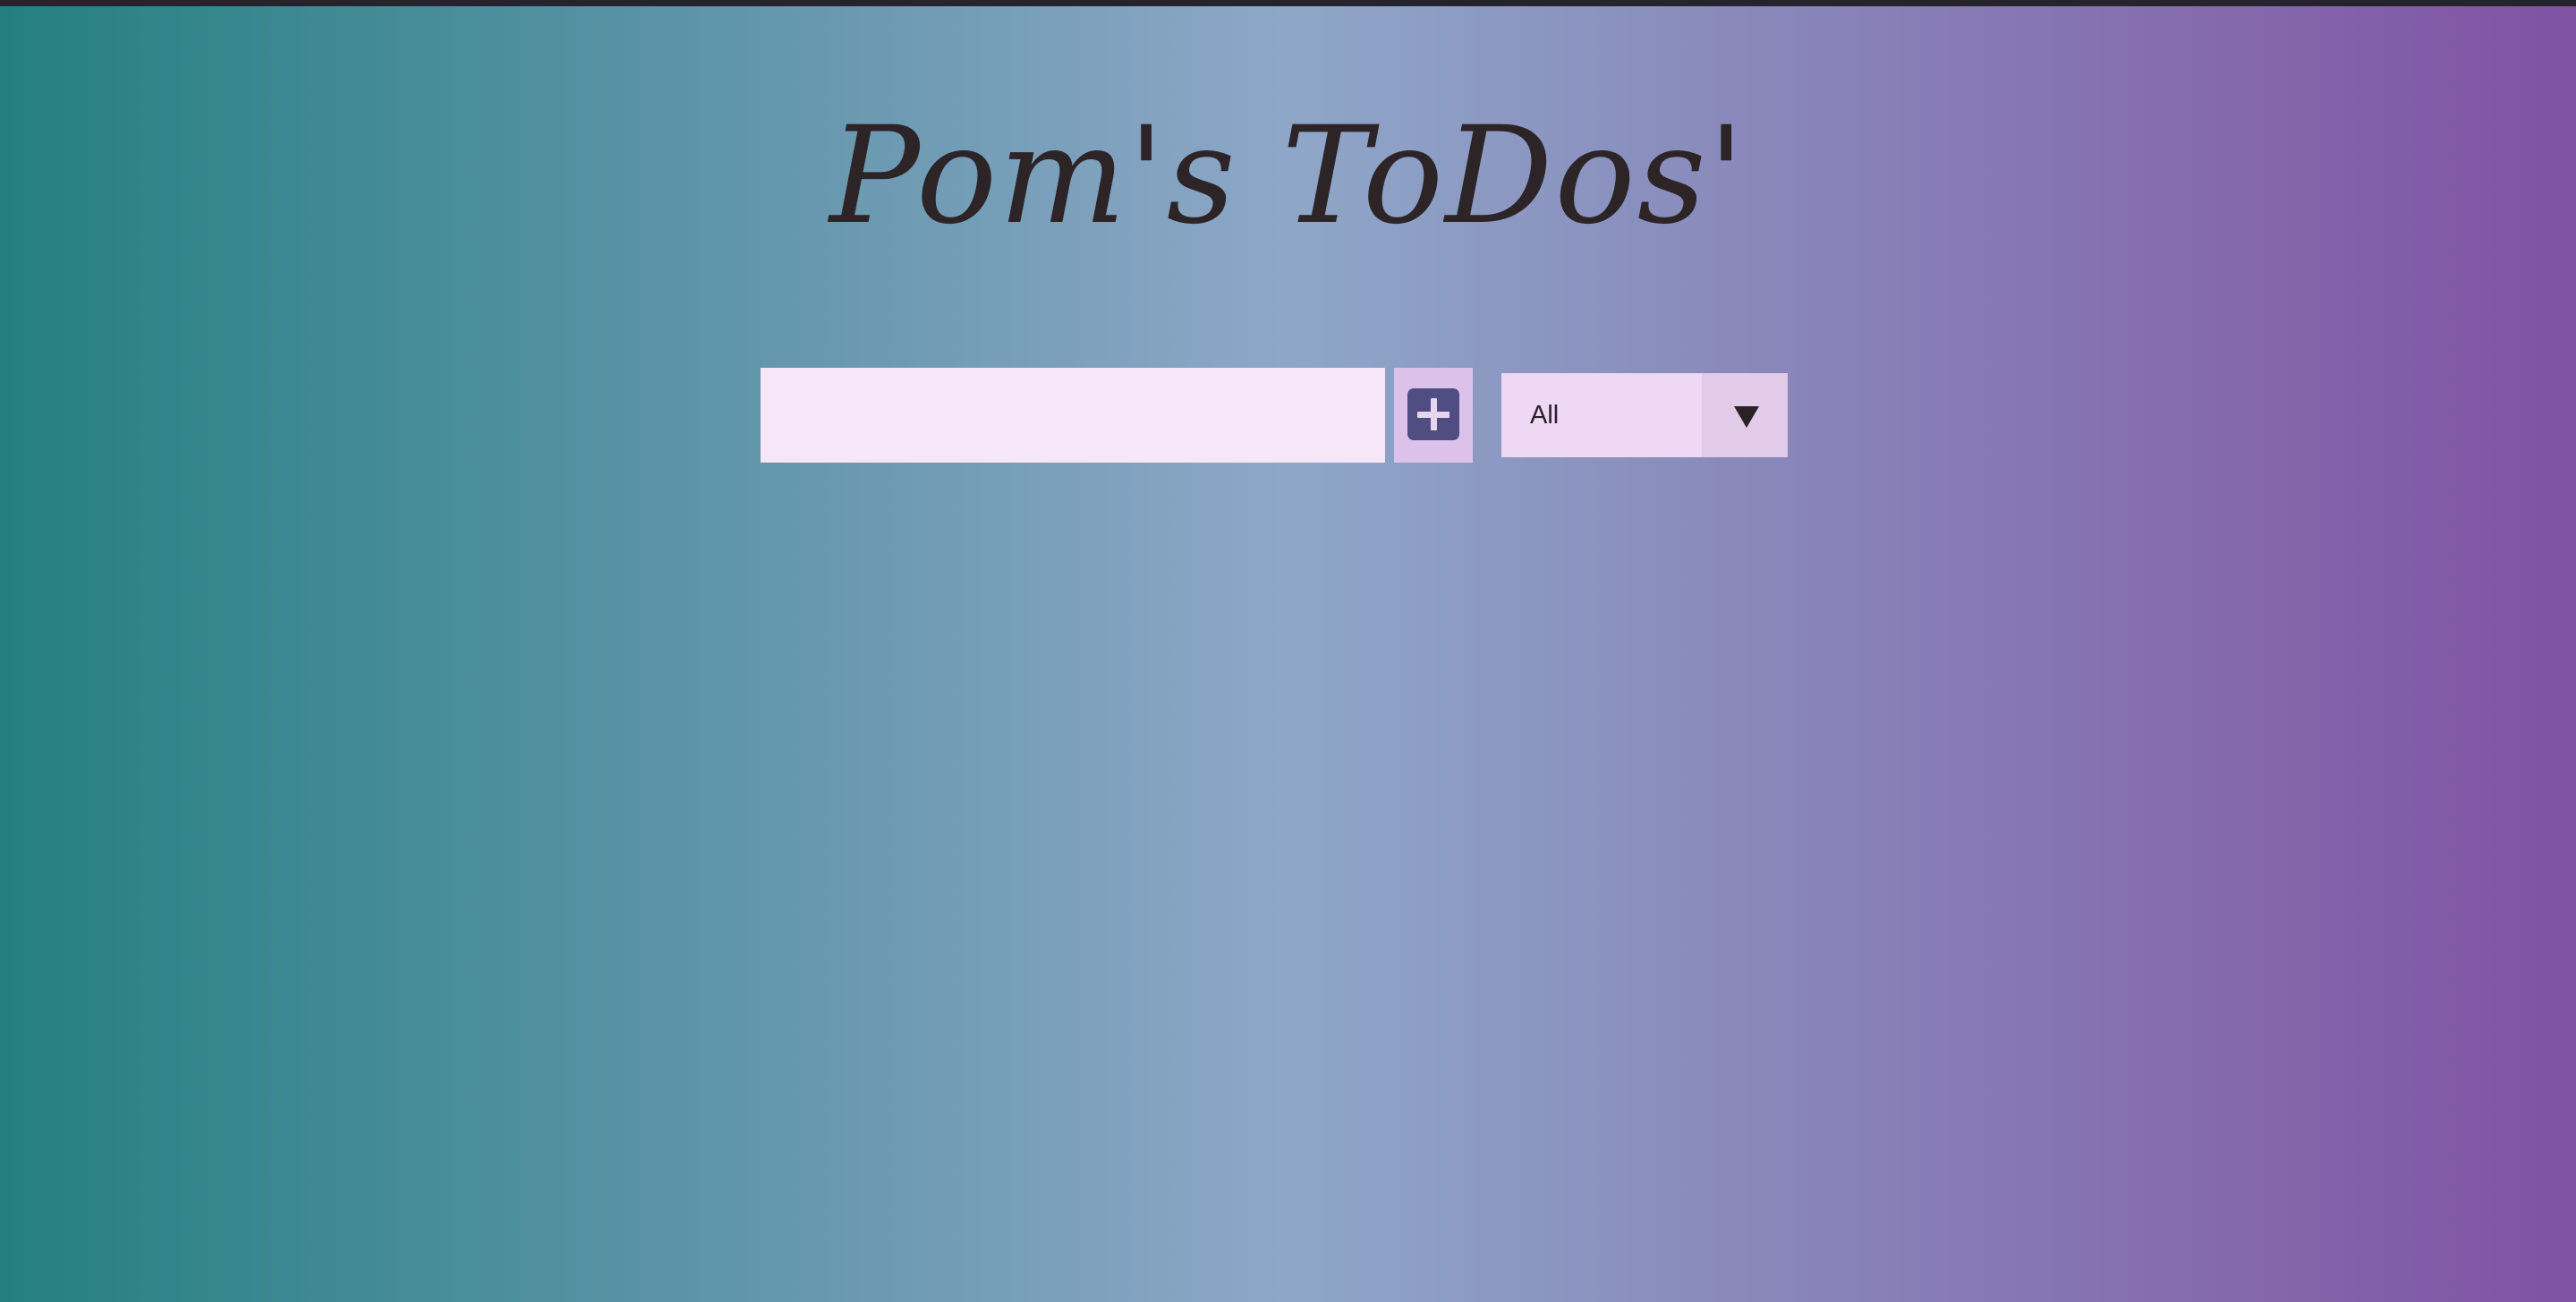  I want to click on todo-input, so click(1073, 416).